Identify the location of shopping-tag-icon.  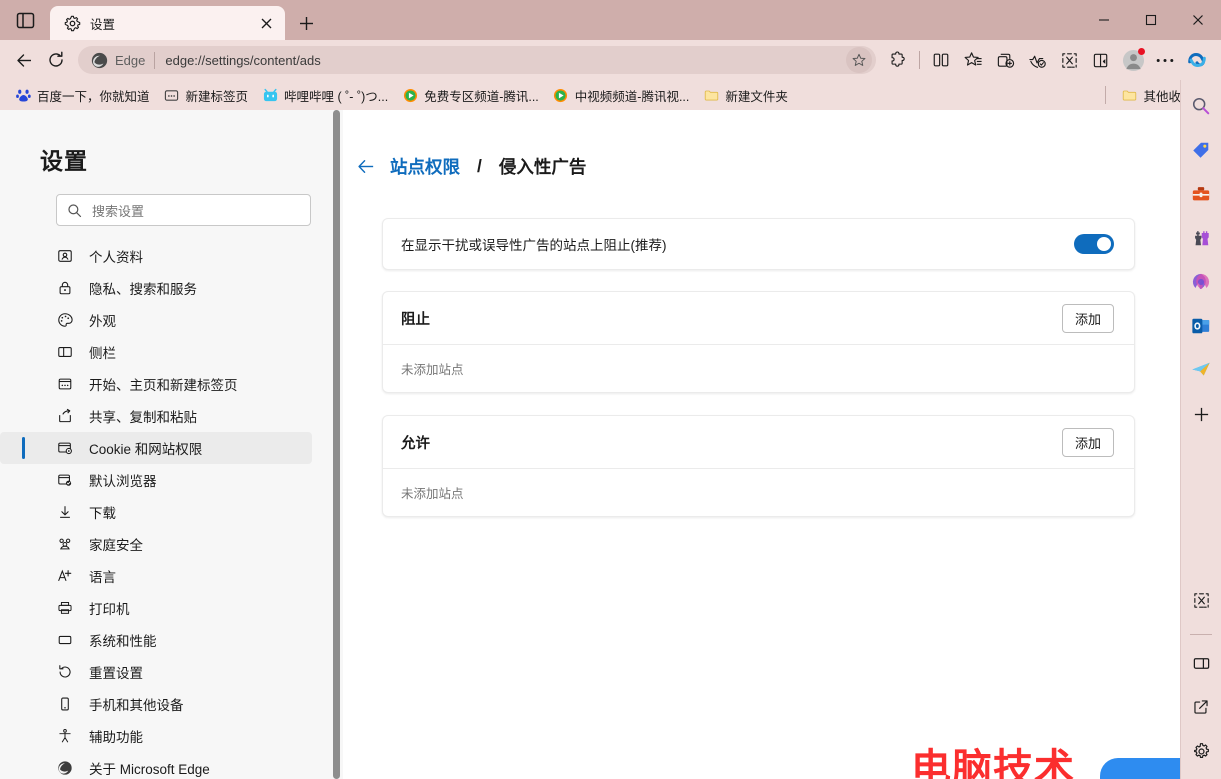
(1201, 150).